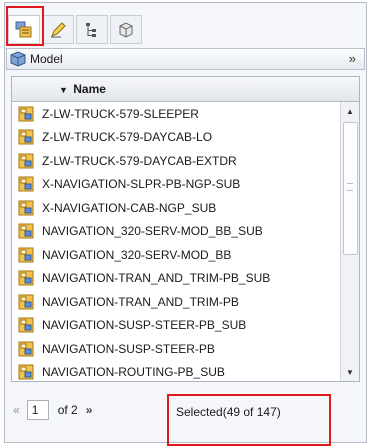 The height and width of the screenshot is (448, 372). What do you see at coordinates (139, 160) in the screenshot?
I see `row-name: Z-LW-TRUCK-579-DAYCAB-EXTDR` at bounding box center [139, 160].